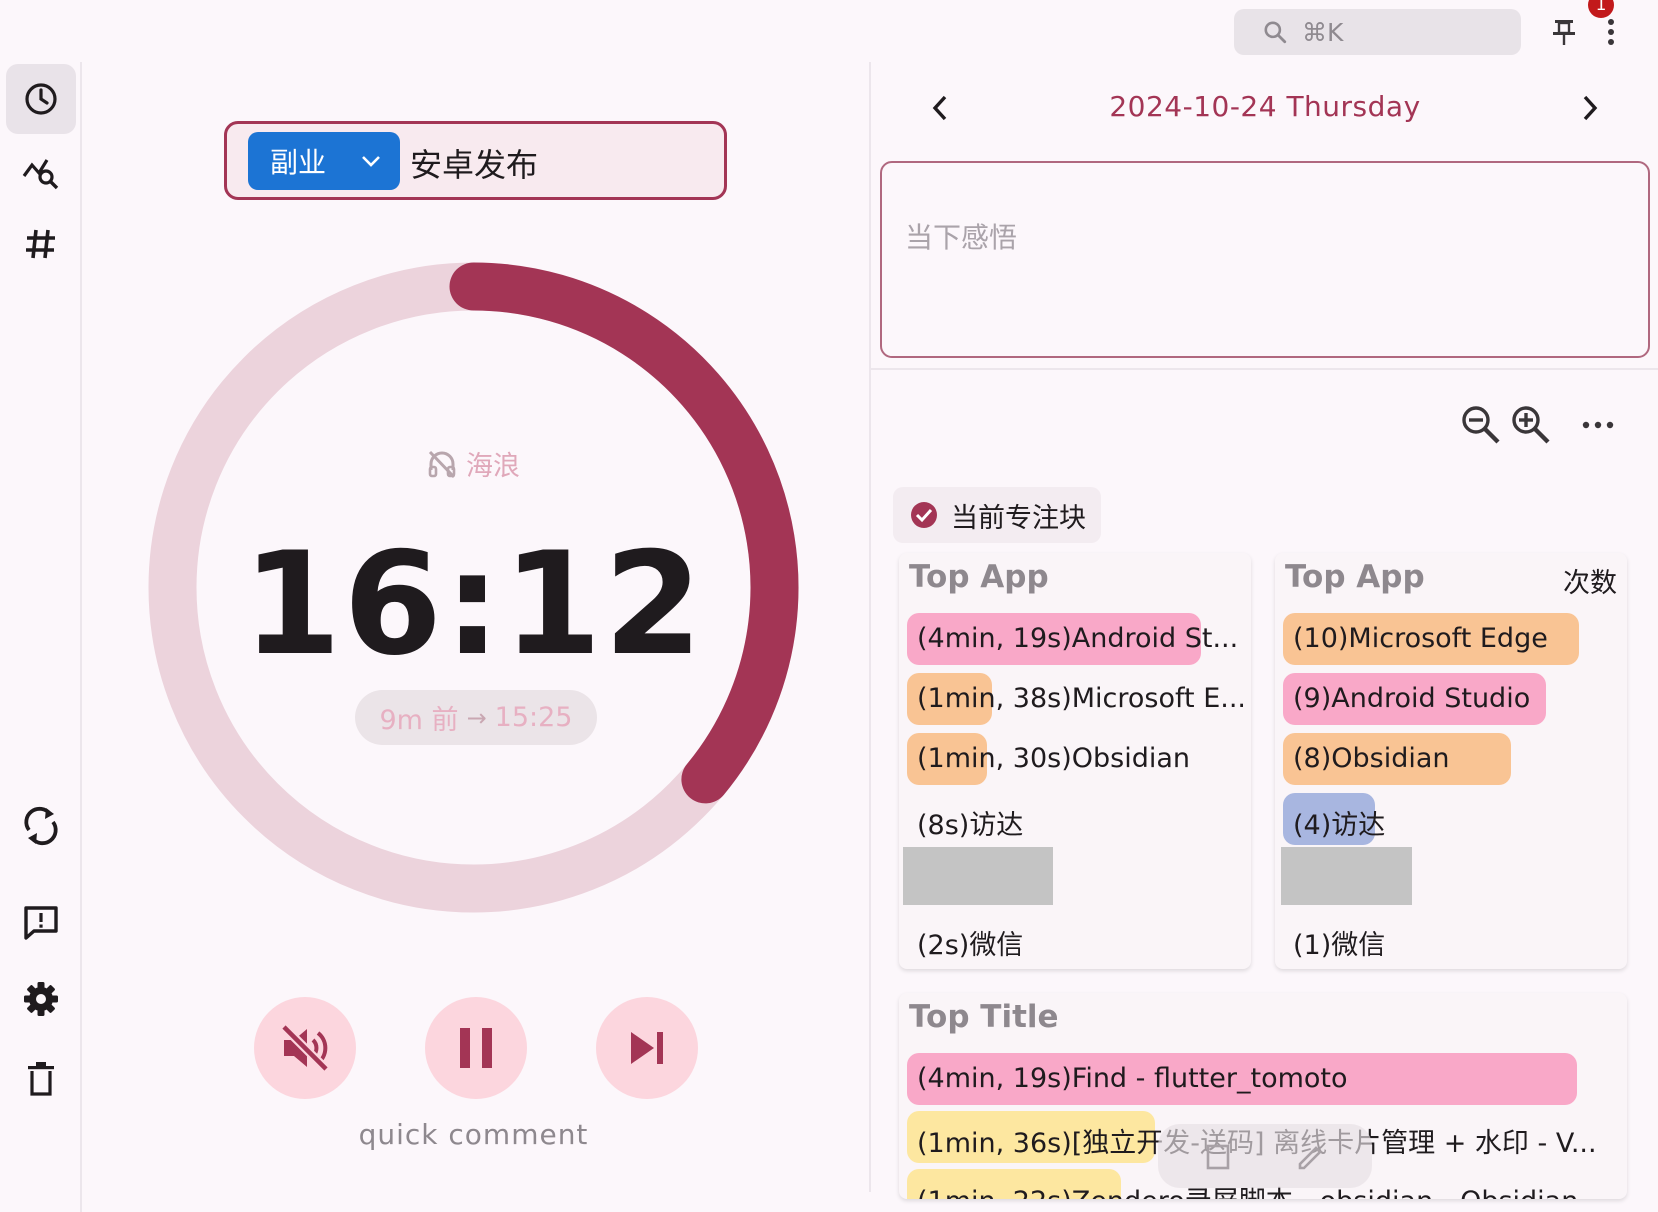 This screenshot has width=1658, height=1212. I want to click on copy-icon, so click(1218, 1157).